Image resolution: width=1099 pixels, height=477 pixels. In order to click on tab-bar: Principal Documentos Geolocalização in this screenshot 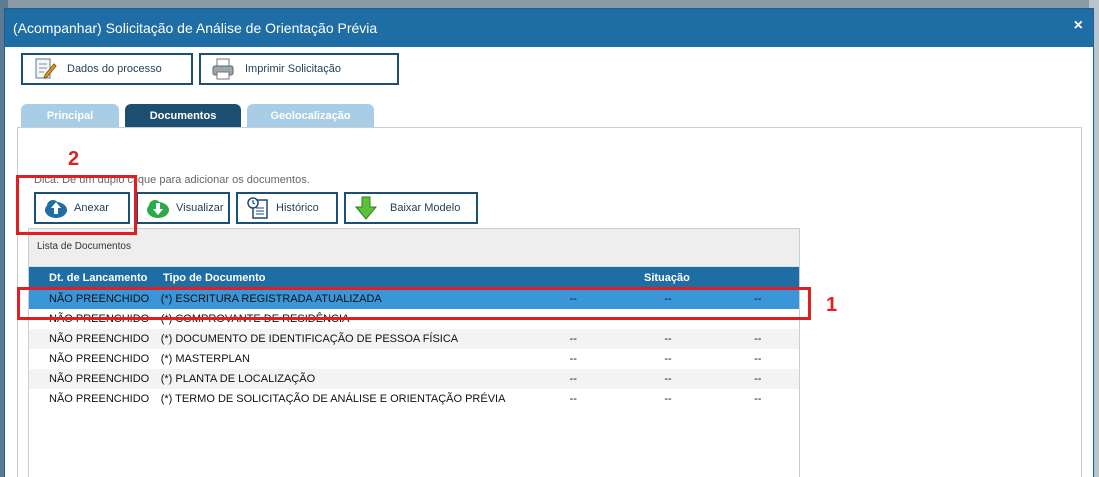, I will do `click(197, 116)`.